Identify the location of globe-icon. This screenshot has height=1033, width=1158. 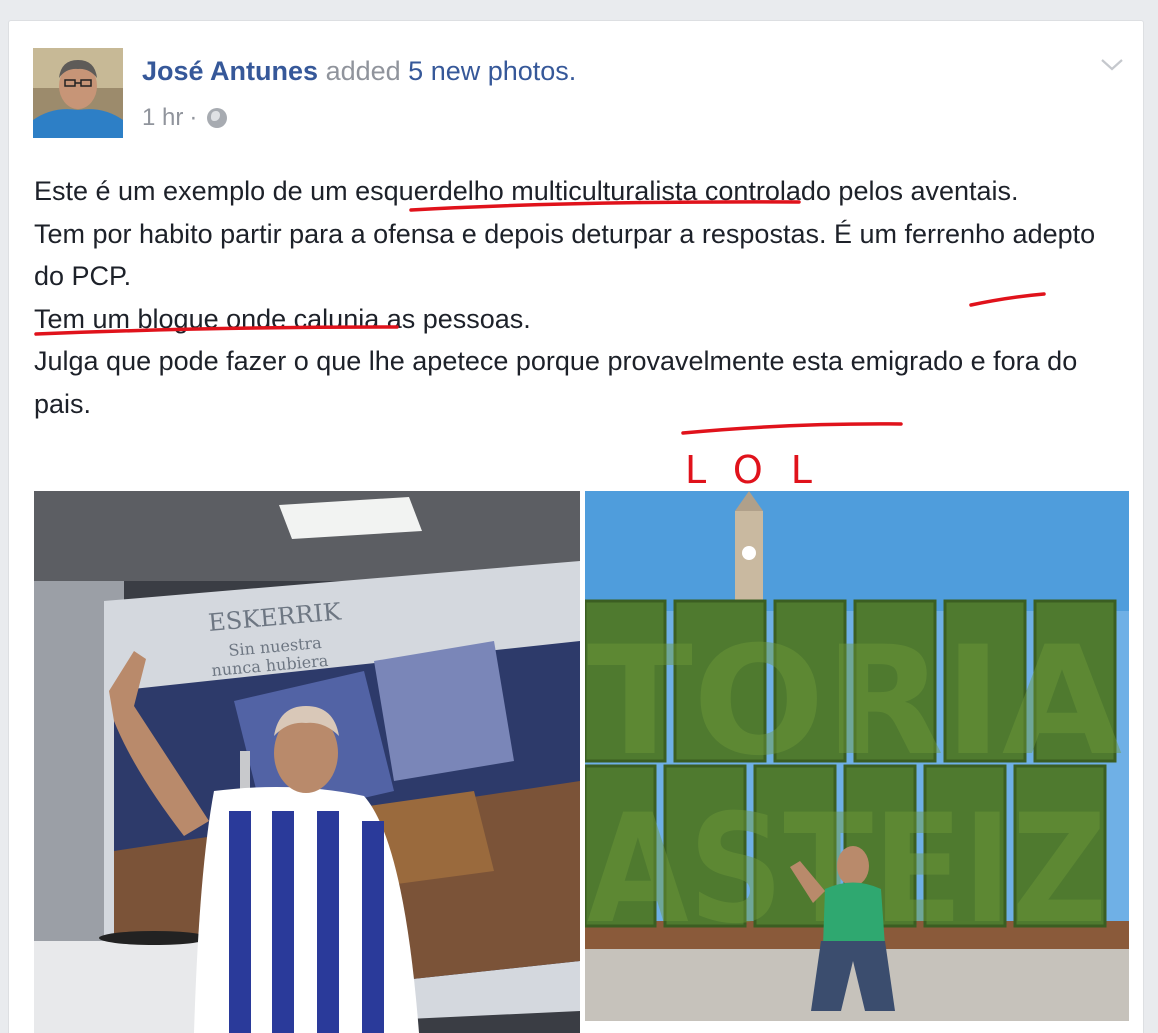
(217, 118).